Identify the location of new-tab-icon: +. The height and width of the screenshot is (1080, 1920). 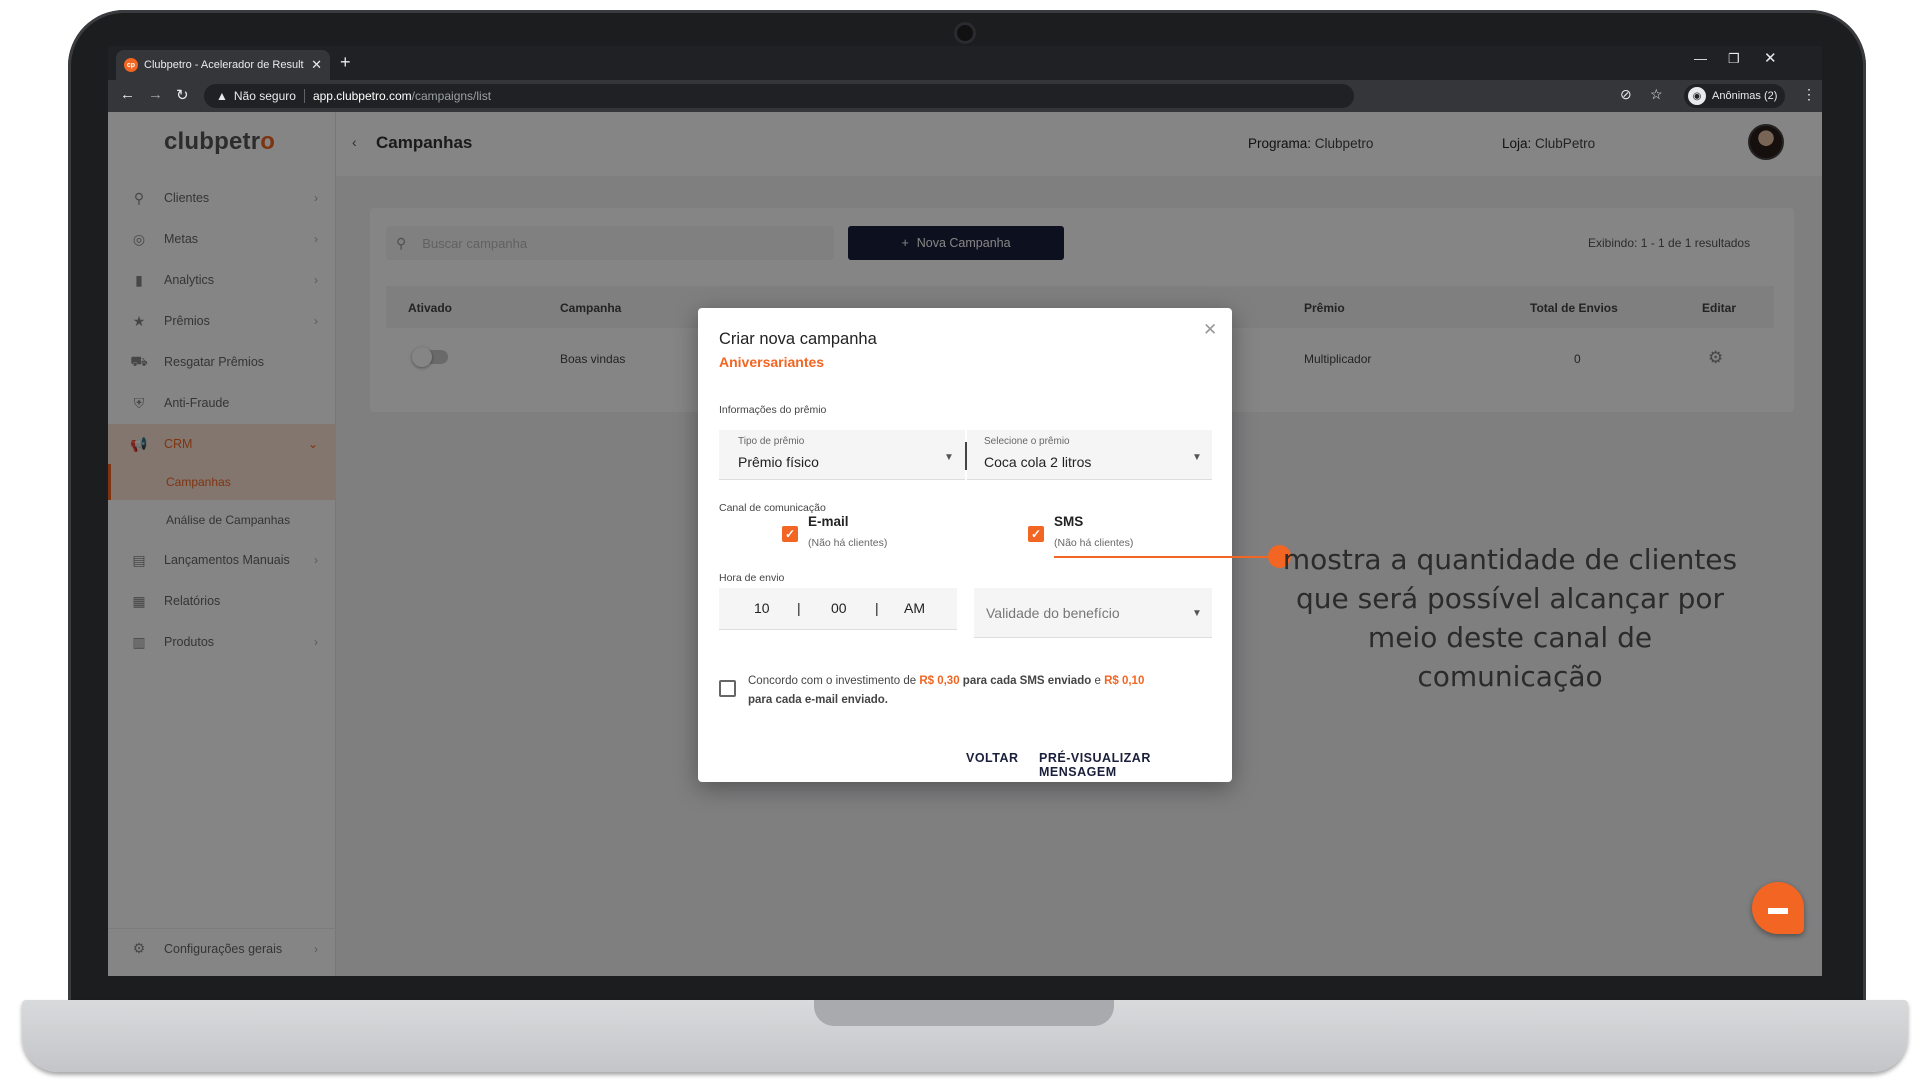
(345, 62).